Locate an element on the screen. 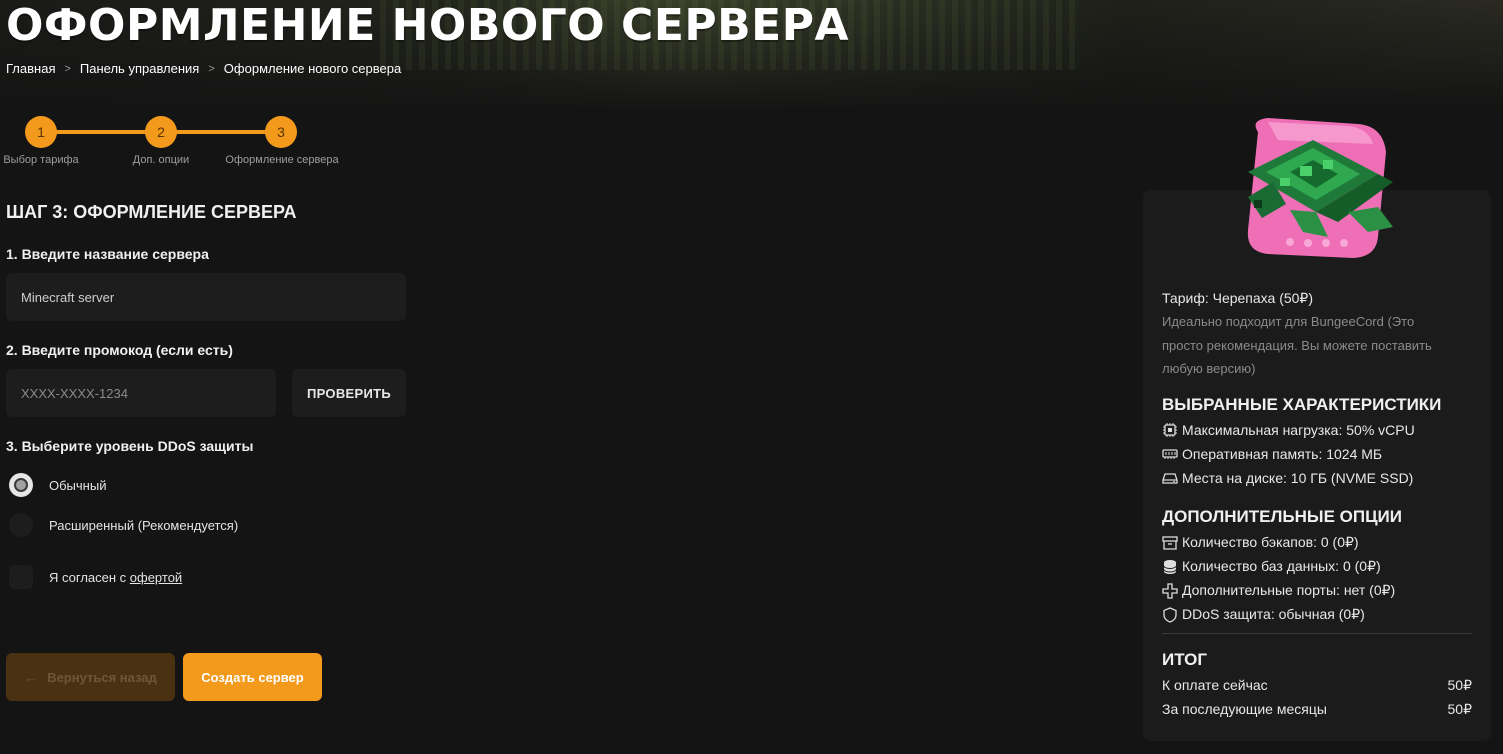  agree-checkbox is located at coordinates (21, 577).